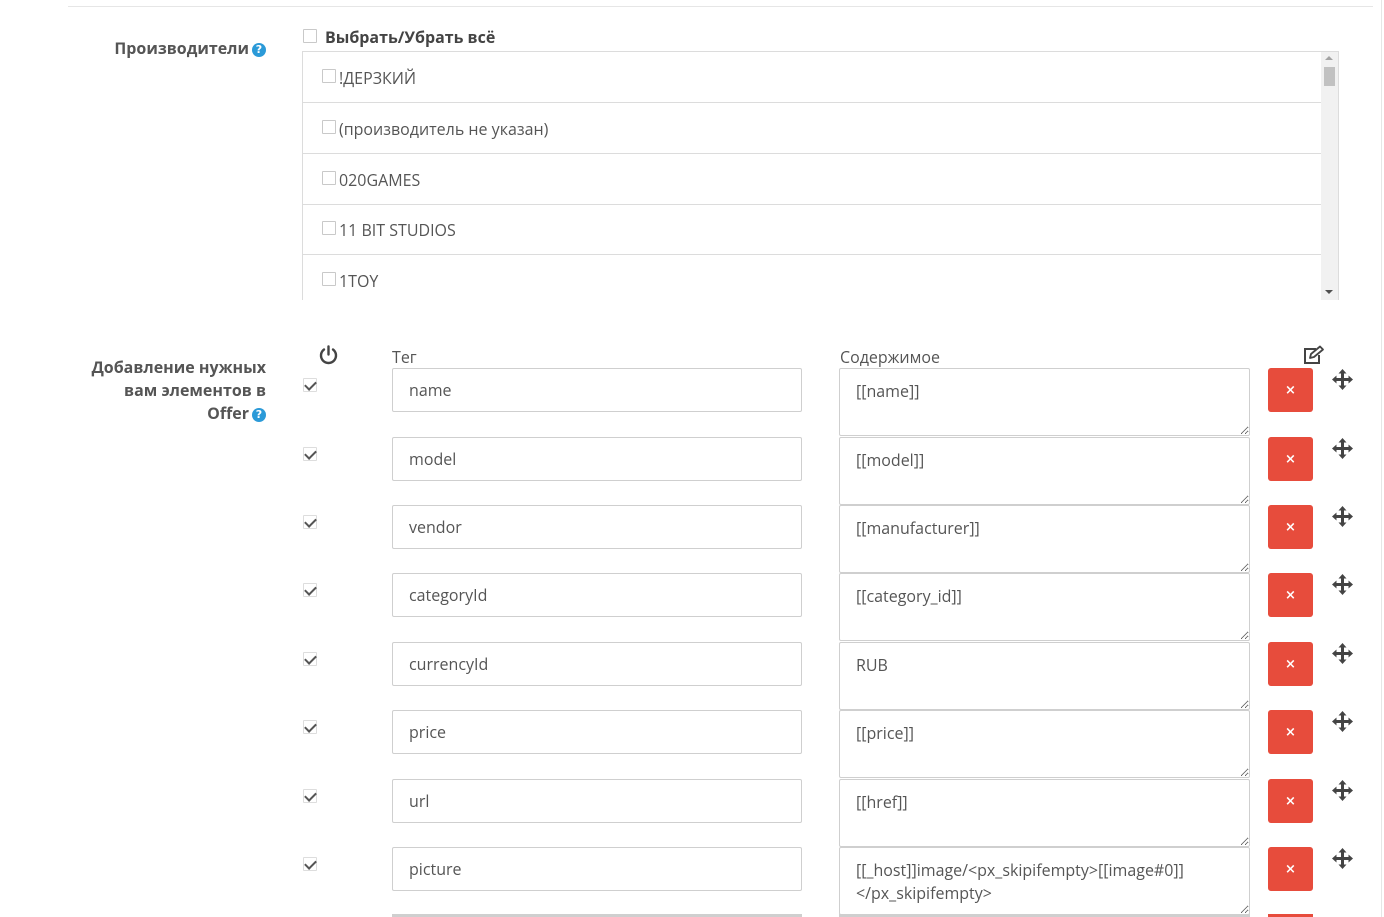 The image size is (1384, 917). Describe the element at coordinates (1044, 676) in the screenshot. I see `content-textarea: RUB` at that location.